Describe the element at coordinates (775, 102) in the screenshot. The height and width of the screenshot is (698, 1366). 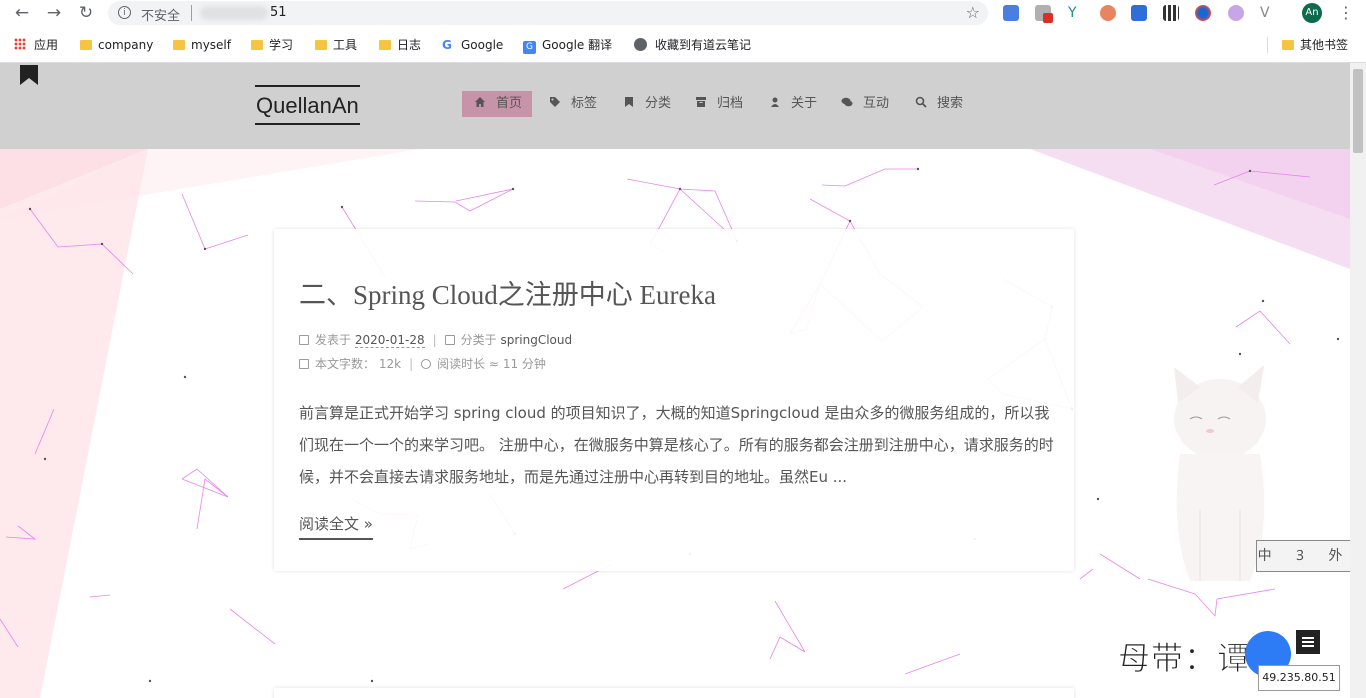
I see `user-icon` at that location.